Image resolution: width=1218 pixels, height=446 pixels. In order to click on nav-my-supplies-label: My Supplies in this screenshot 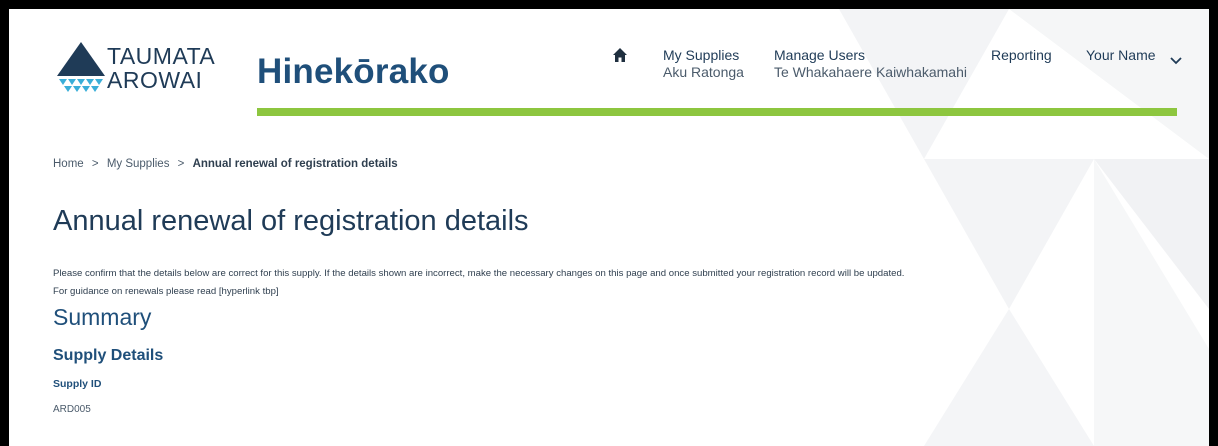, I will do `click(701, 55)`.